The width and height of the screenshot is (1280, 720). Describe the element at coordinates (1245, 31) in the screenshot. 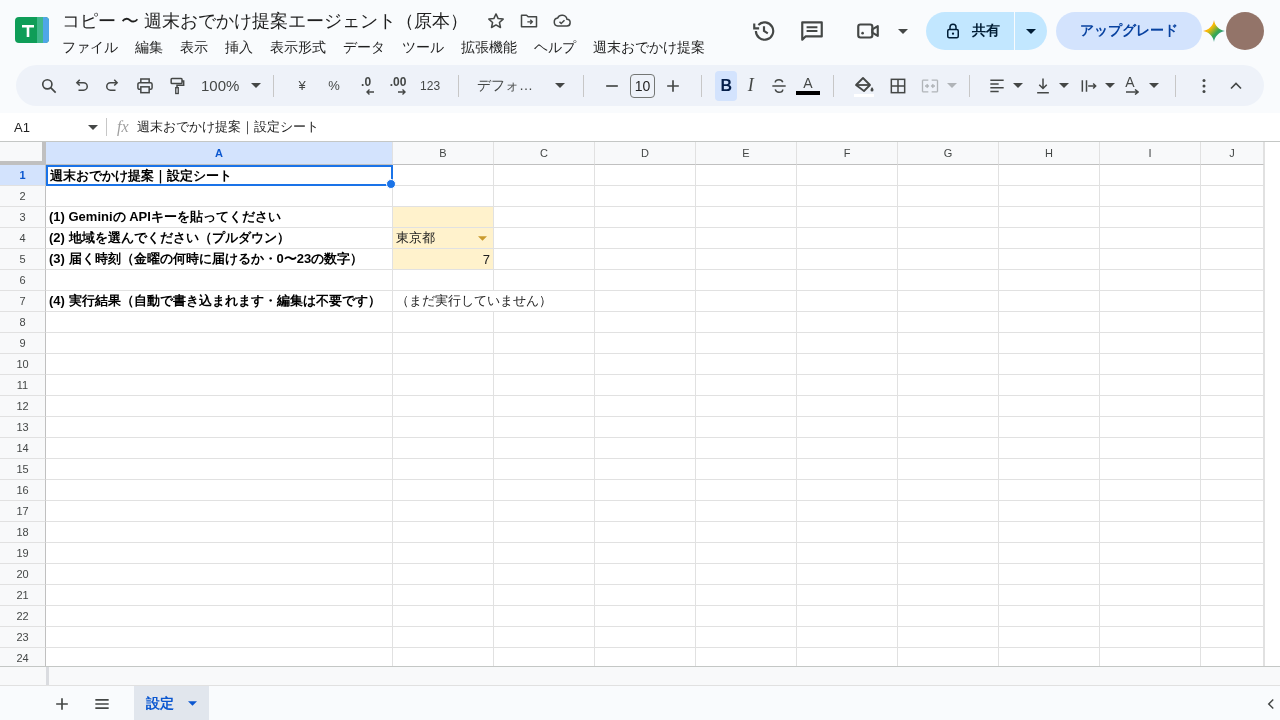

I see `avatar` at that location.